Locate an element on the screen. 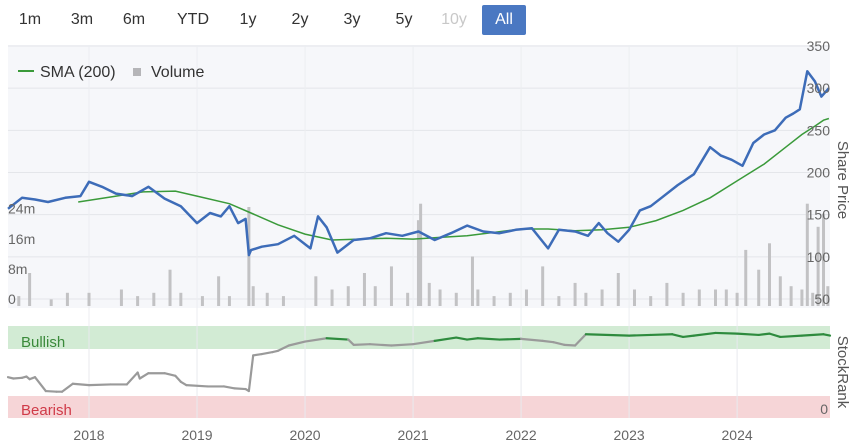  price-tick-label: 100 is located at coordinates (819, 257).